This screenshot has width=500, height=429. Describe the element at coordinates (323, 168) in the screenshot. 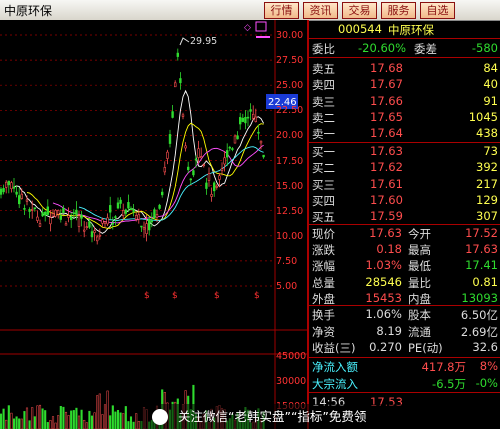

I see `buy-level-label: 买二` at that location.